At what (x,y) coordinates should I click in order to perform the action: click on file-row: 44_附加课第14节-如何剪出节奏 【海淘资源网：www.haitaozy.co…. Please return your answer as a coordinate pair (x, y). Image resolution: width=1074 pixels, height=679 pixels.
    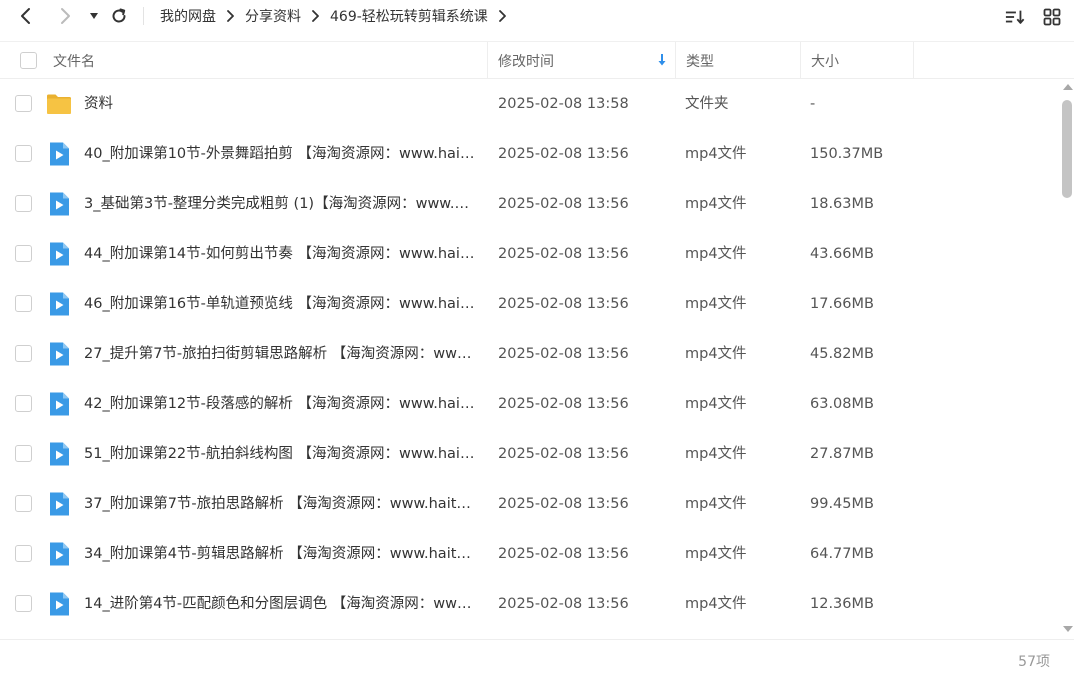
    Looking at the image, I should click on (530, 254).